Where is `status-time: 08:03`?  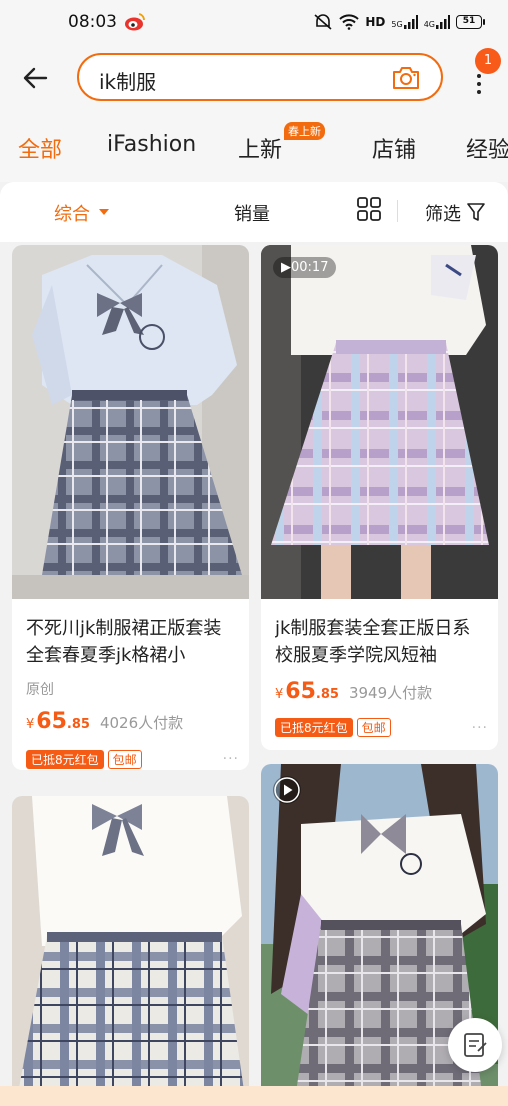 status-time: 08:03 is located at coordinates (92, 22).